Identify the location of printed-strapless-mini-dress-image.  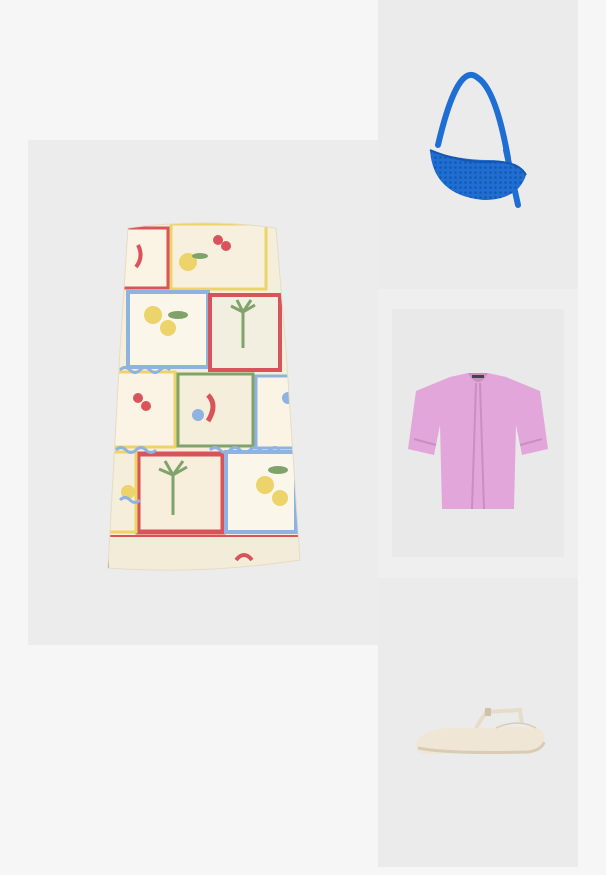
(204, 396).